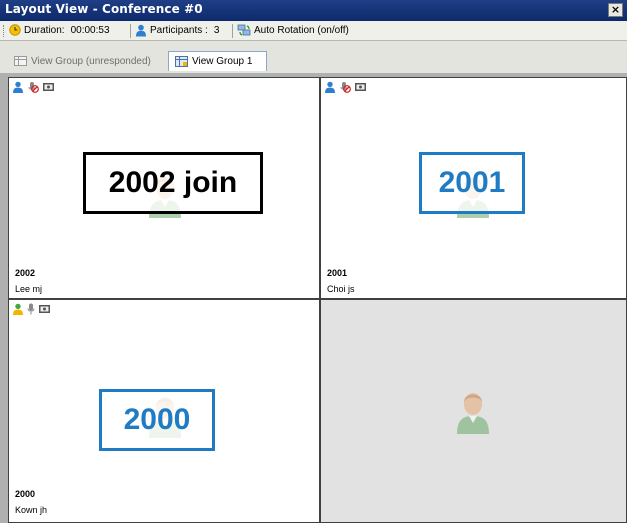 The image size is (627, 523). Describe the element at coordinates (301, 30) in the screenshot. I see `auto-rotation-label: Auto Rotation (on/off)` at that location.